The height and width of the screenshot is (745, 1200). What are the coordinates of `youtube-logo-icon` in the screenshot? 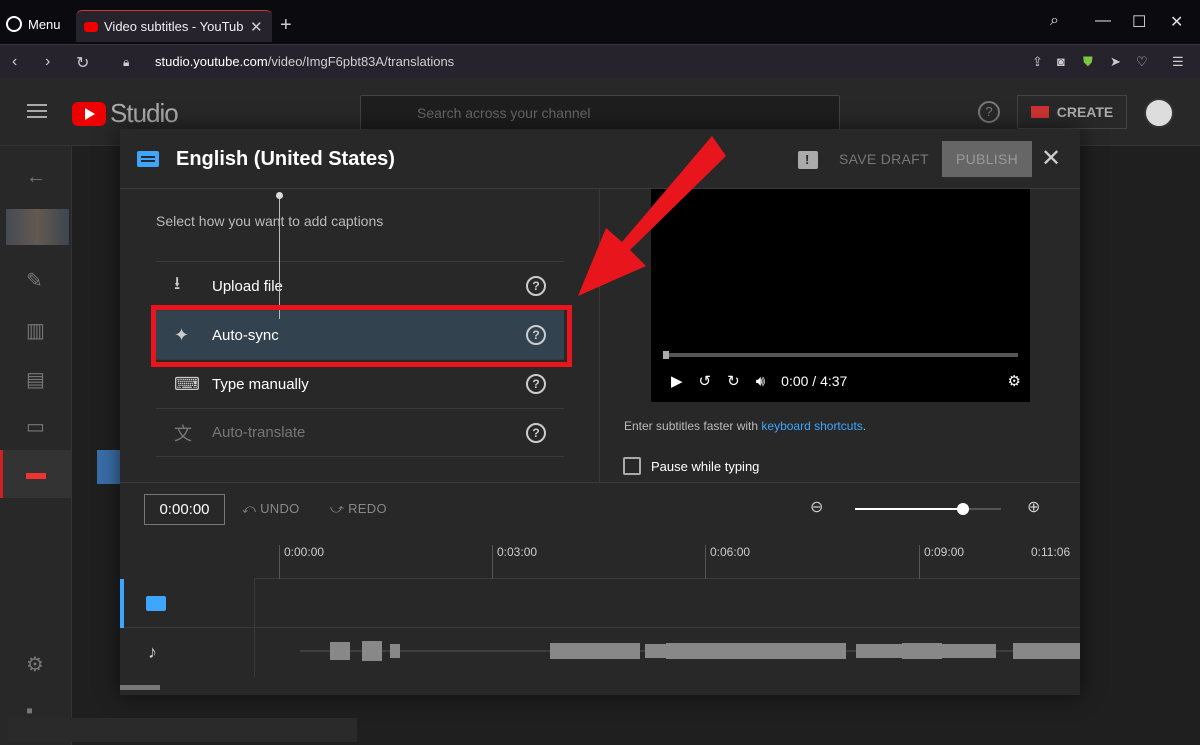 It's located at (89, 113).